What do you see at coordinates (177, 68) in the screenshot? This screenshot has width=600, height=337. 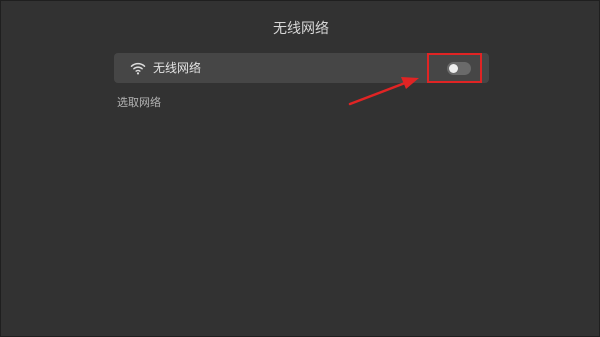 I see `wireless-network-label: 无线网络` at bounding box center [177, 68].